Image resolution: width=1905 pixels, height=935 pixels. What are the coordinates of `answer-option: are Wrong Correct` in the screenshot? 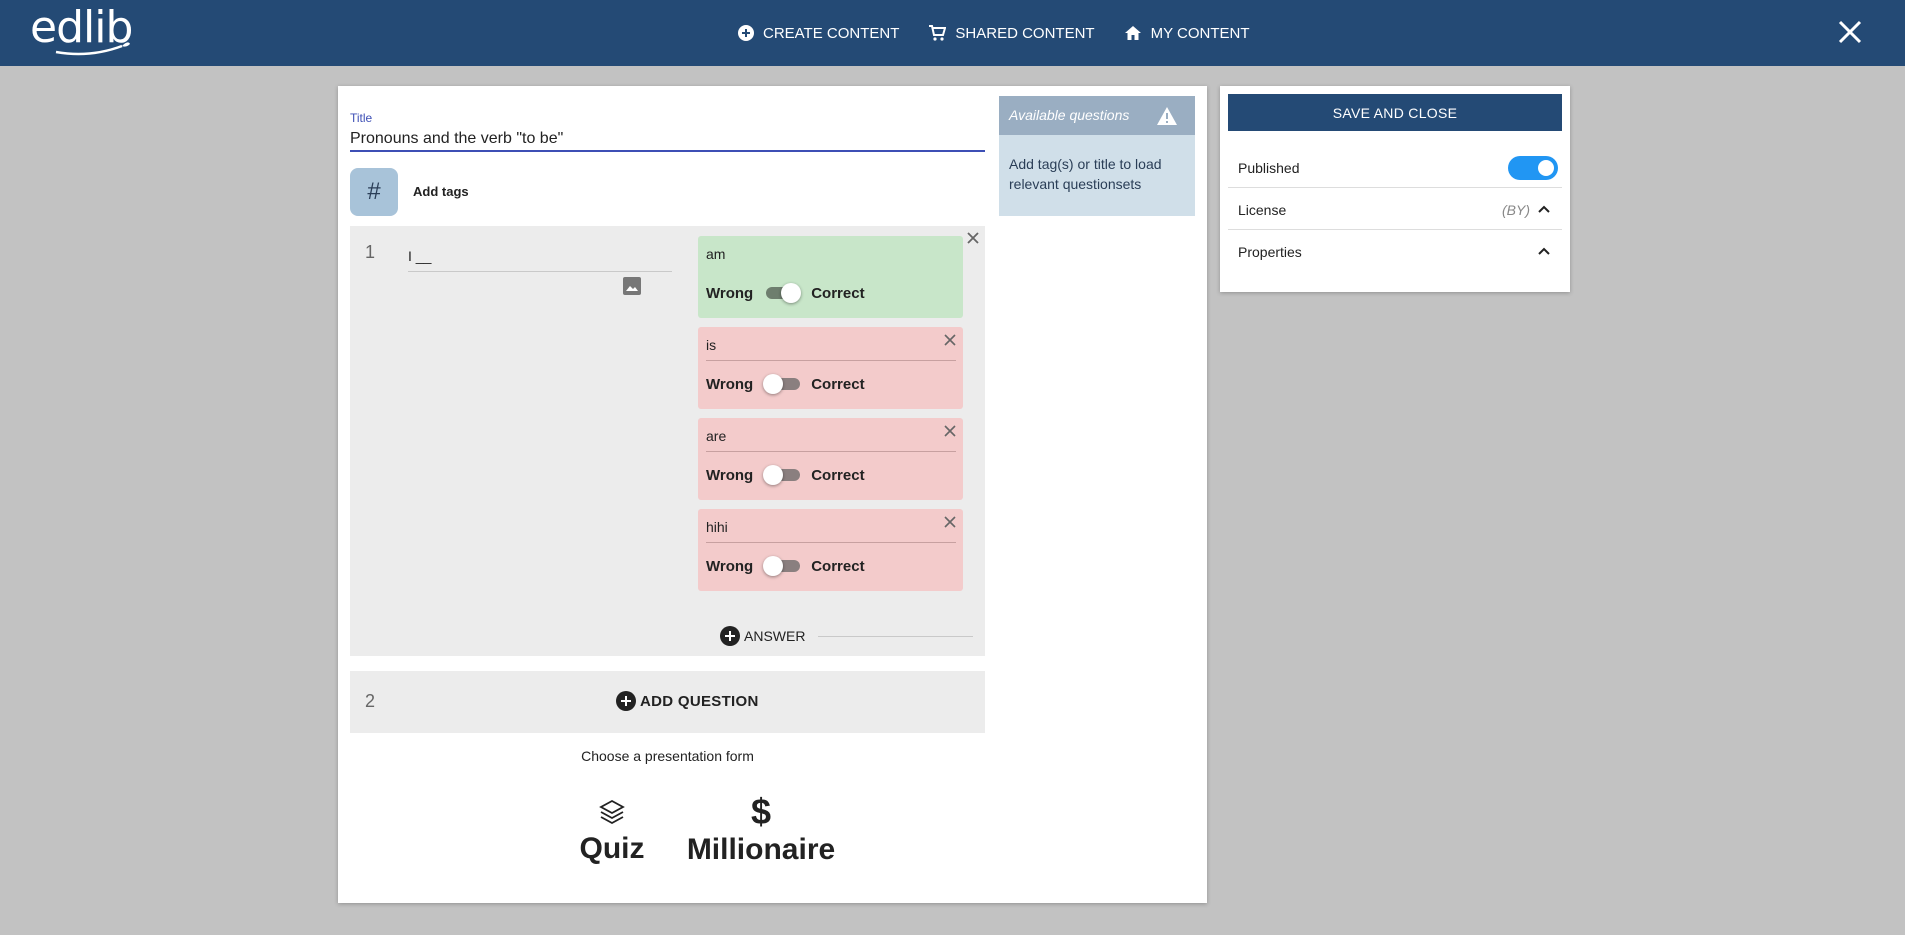 It's located at (830, 459).